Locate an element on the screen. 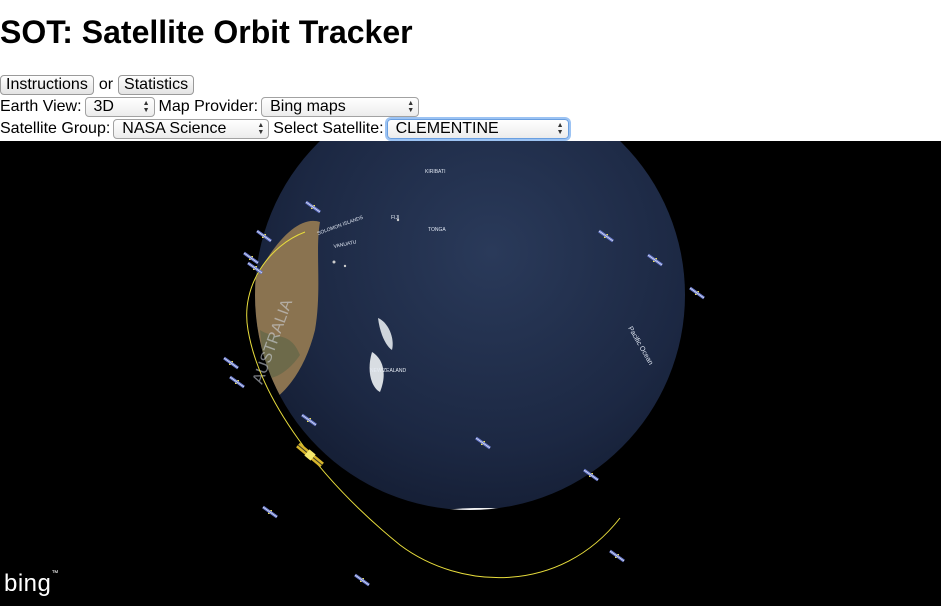  statistics-button: Statistics is located at coordinates (156, 85).